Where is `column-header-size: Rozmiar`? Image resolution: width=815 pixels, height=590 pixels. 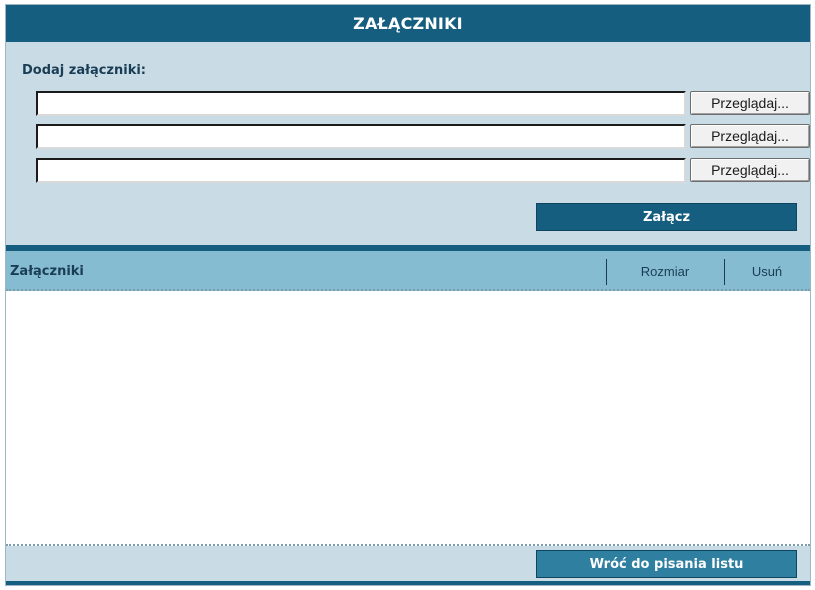 column-header-size: Rozmiar is located at coordinates (665, 271).